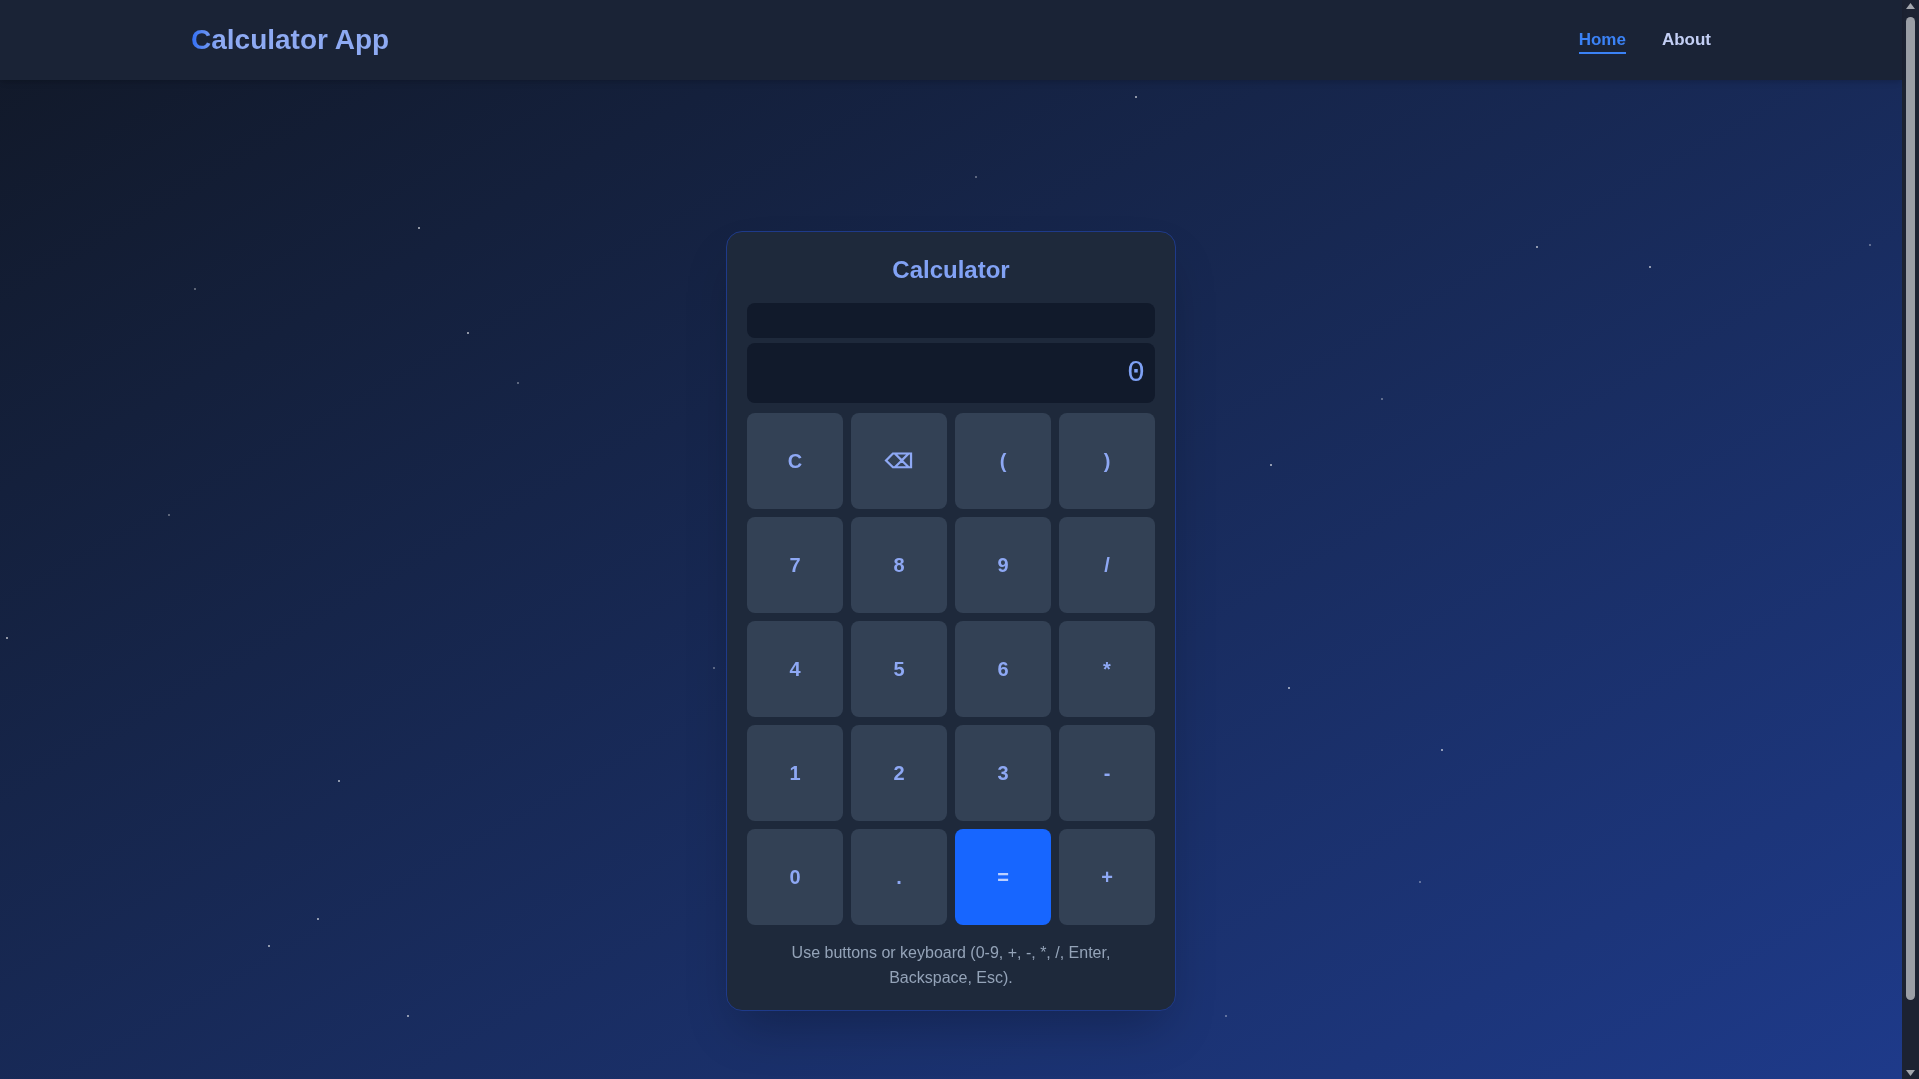 The image size is (1919, 1079). Describe the element at coordinates (1003, 773) in the screenshot. I see `digit-key: 3` at that location.